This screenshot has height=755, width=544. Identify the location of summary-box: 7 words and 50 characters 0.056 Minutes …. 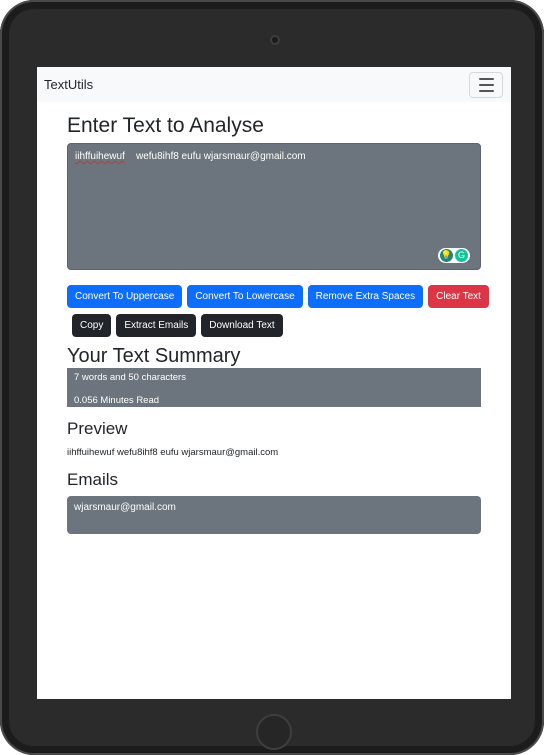
(274, 387).